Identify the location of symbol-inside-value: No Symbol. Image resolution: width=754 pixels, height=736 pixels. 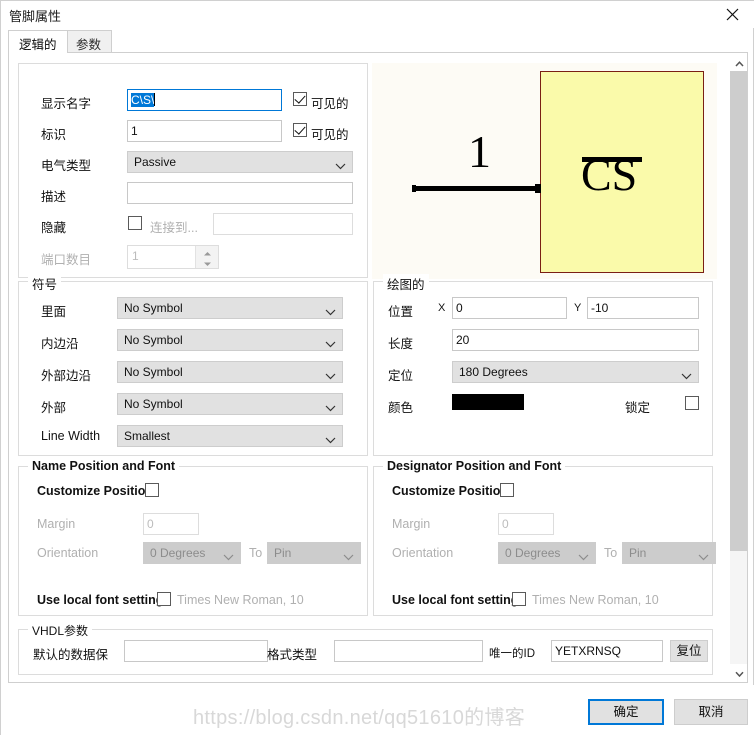
(153, 308).